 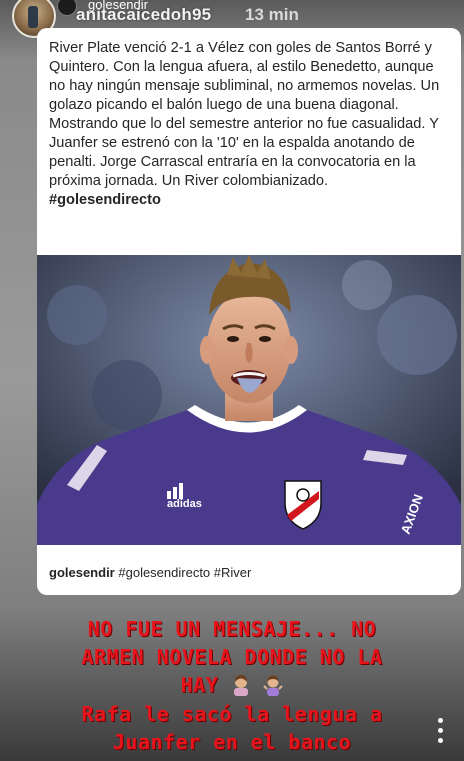 What do you see at coordinates (184, 572) in the screenshot?
I see `footer-hashtags: #golesendirecto #River` at bounding box center [184, 572].